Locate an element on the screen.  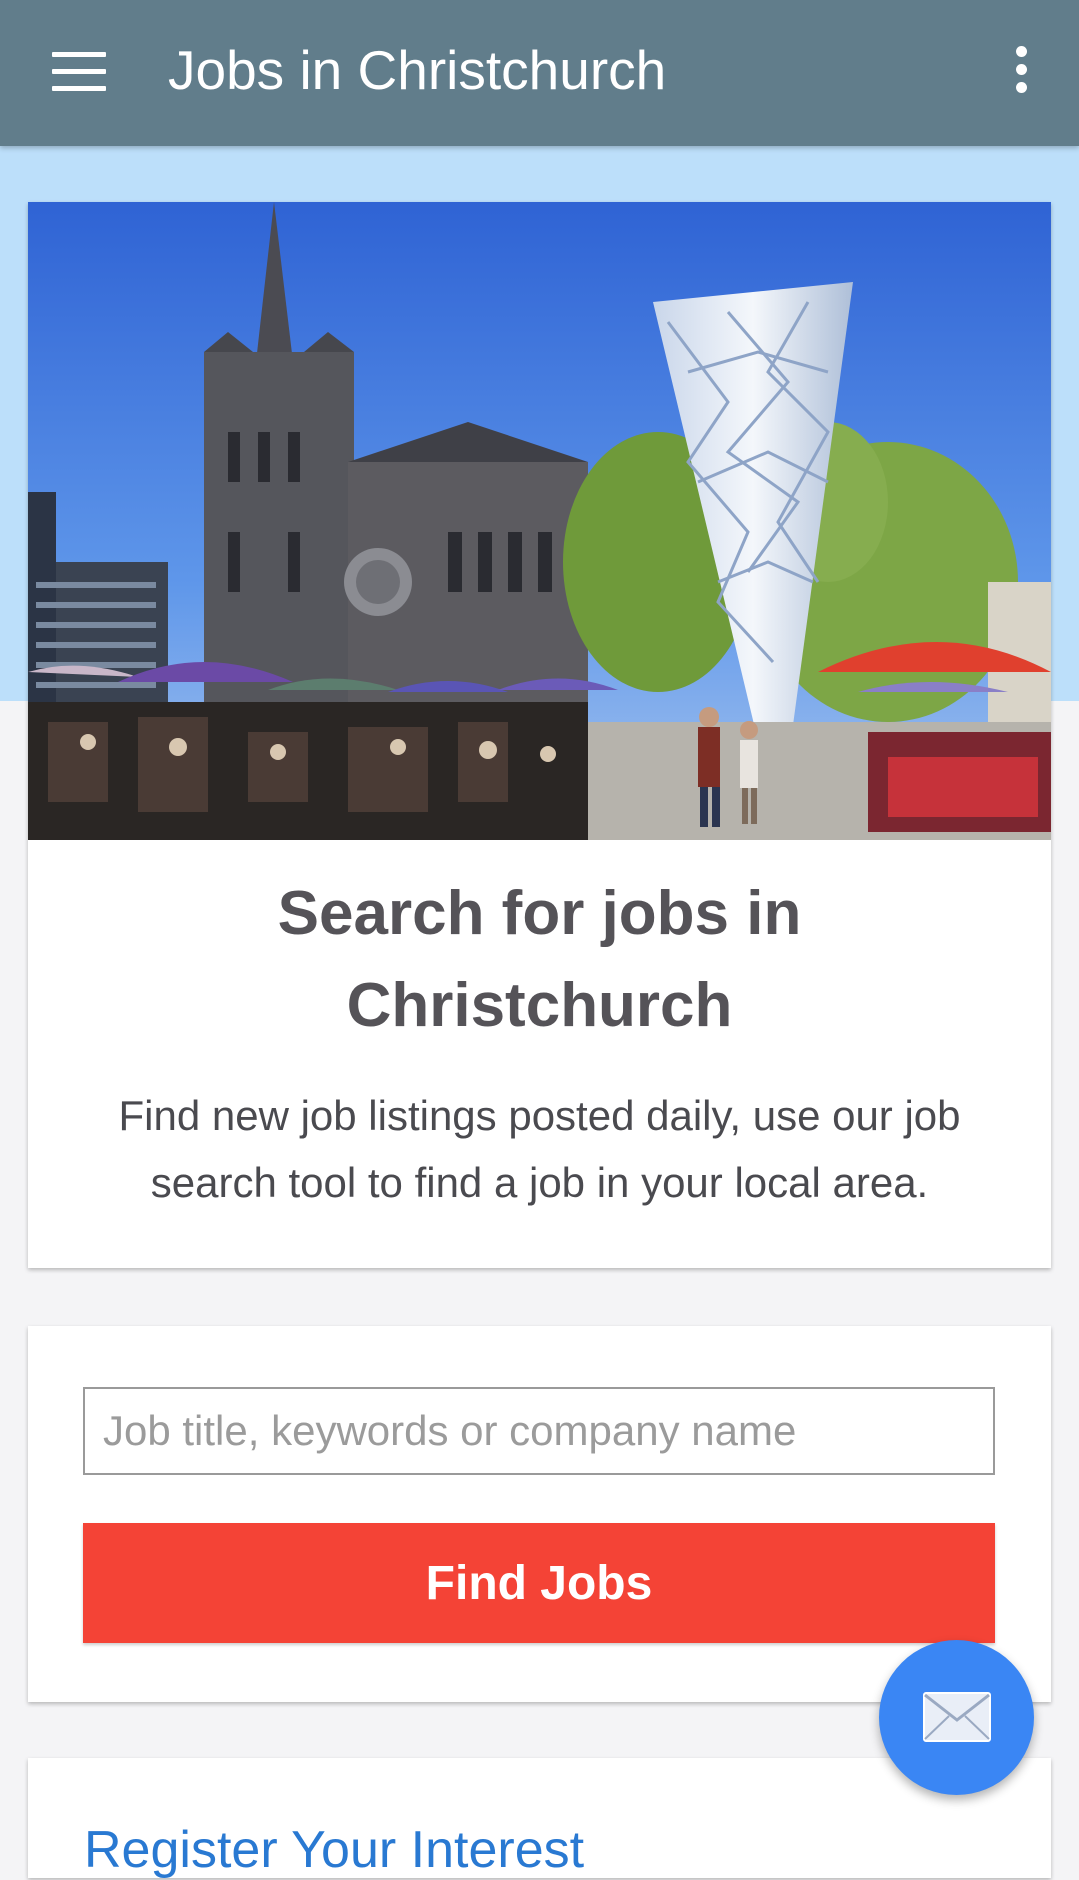
email-fab is located at coordinates (956, 1717).